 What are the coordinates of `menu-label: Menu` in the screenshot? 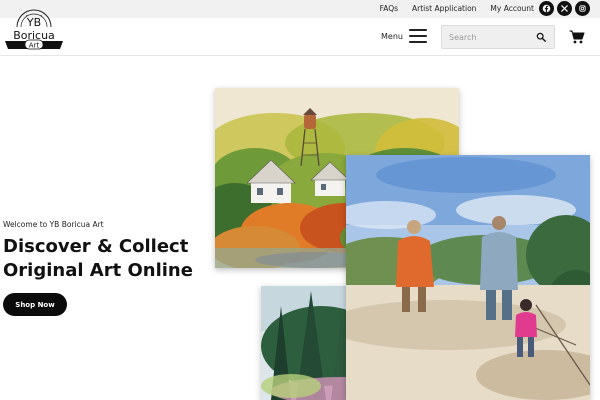 It's located at (392, 36).